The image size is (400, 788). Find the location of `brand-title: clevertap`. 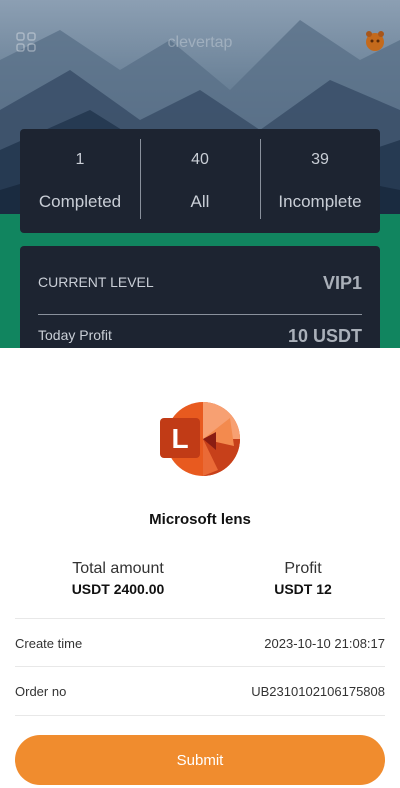

brand-title: clevertap is located at coordinates (200, 42).